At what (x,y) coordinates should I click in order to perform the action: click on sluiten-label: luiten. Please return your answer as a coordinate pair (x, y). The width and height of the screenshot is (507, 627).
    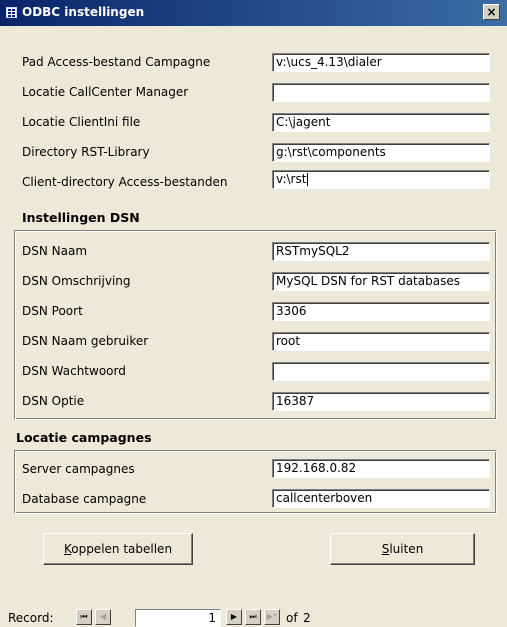
    Looking at the image, I should click on (406, 549).